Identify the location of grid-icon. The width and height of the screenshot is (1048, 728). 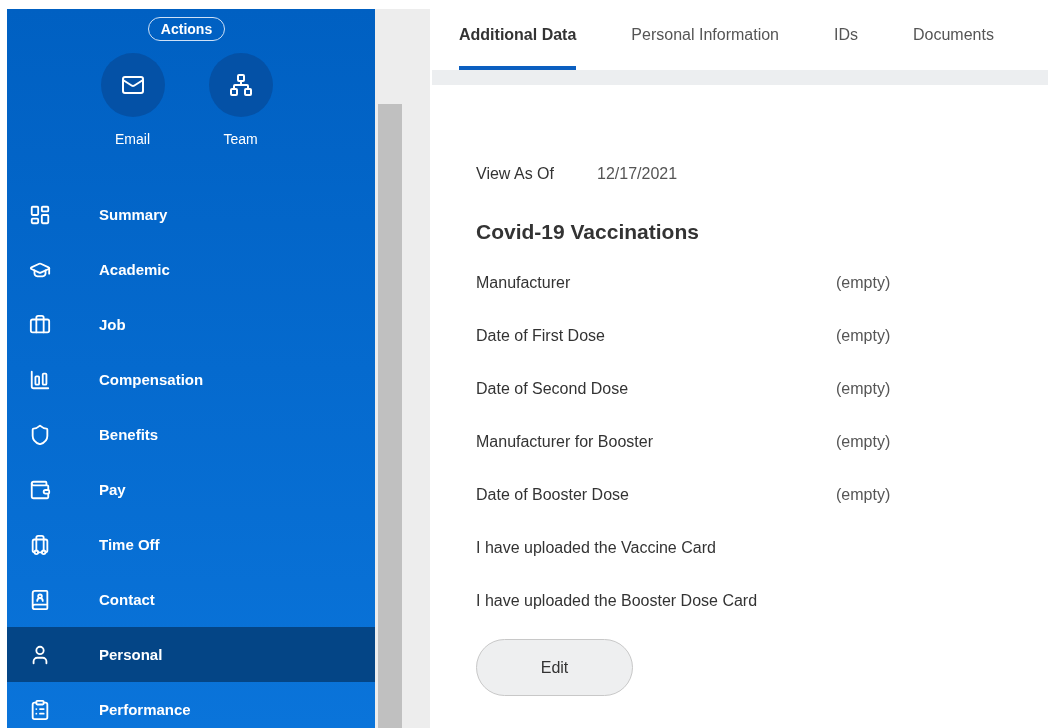
(40, 214).